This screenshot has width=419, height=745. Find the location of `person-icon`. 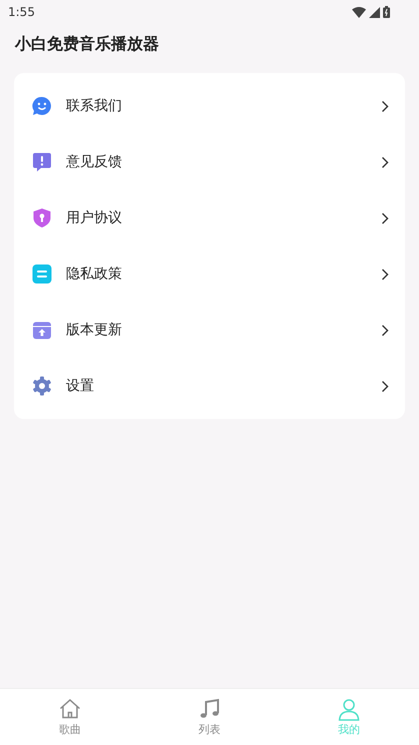

person-icon is located at coordinates (349, 709).